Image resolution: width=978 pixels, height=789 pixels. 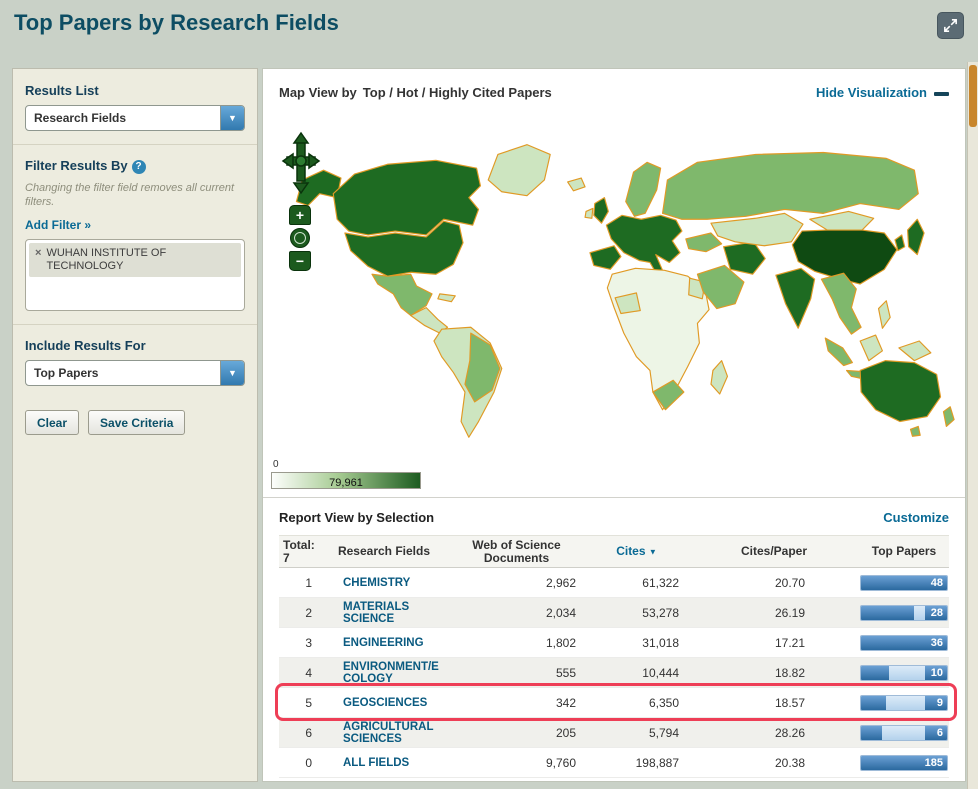 What do you see at coordinates (135, 144) in the screenshot?
I see `divider` at bounding box center [135, 144].